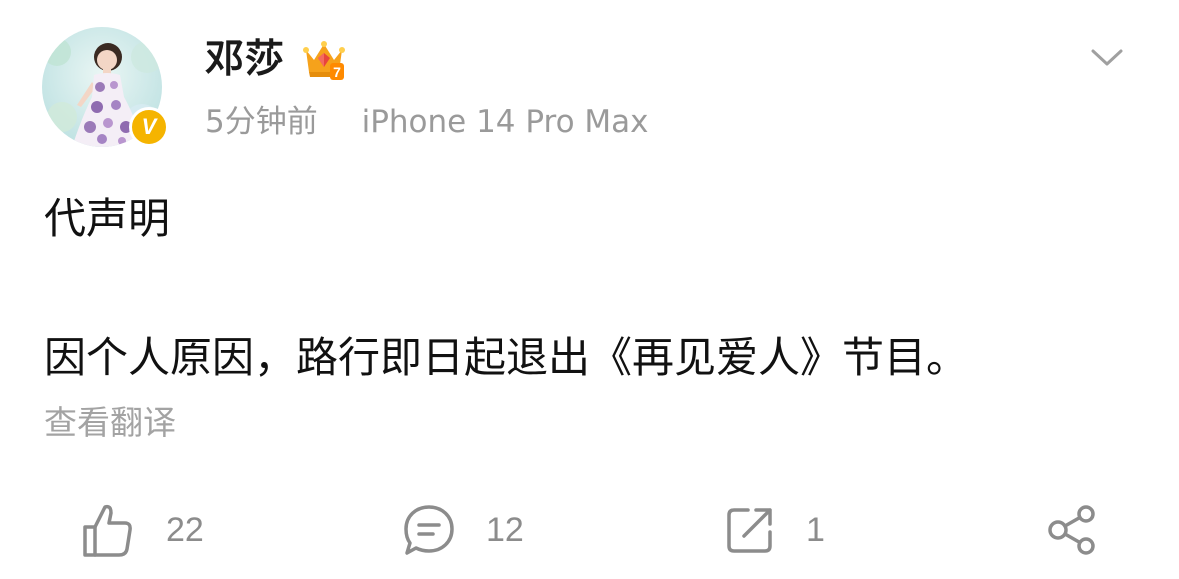  What do you see at coordinates (815, 529) in the screenshot?
I see `repost-count: 1` at bounding box center [815, 529].